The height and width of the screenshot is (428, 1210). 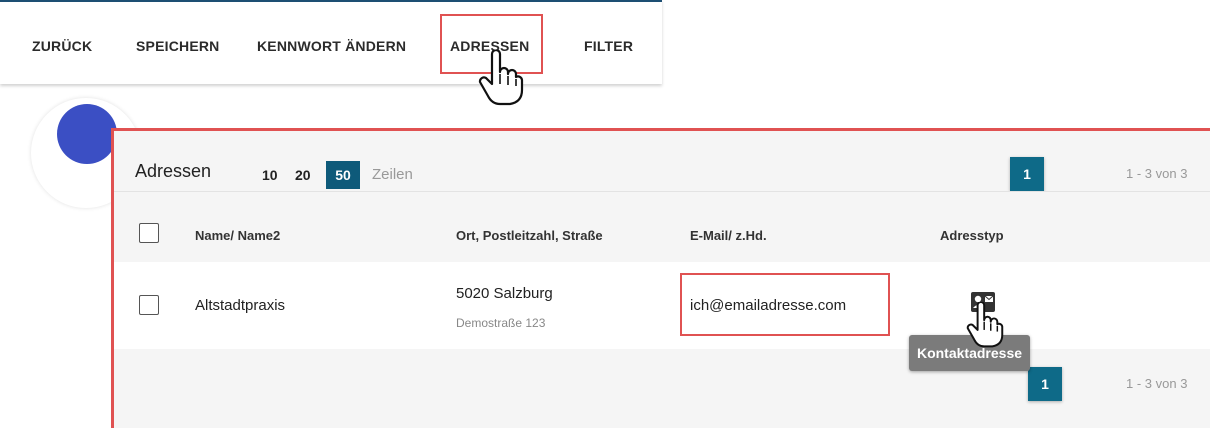 What do you see at coordinates (785, 304) in the screenshot?
I see `email-highlight` at bounding box center [785, 304].